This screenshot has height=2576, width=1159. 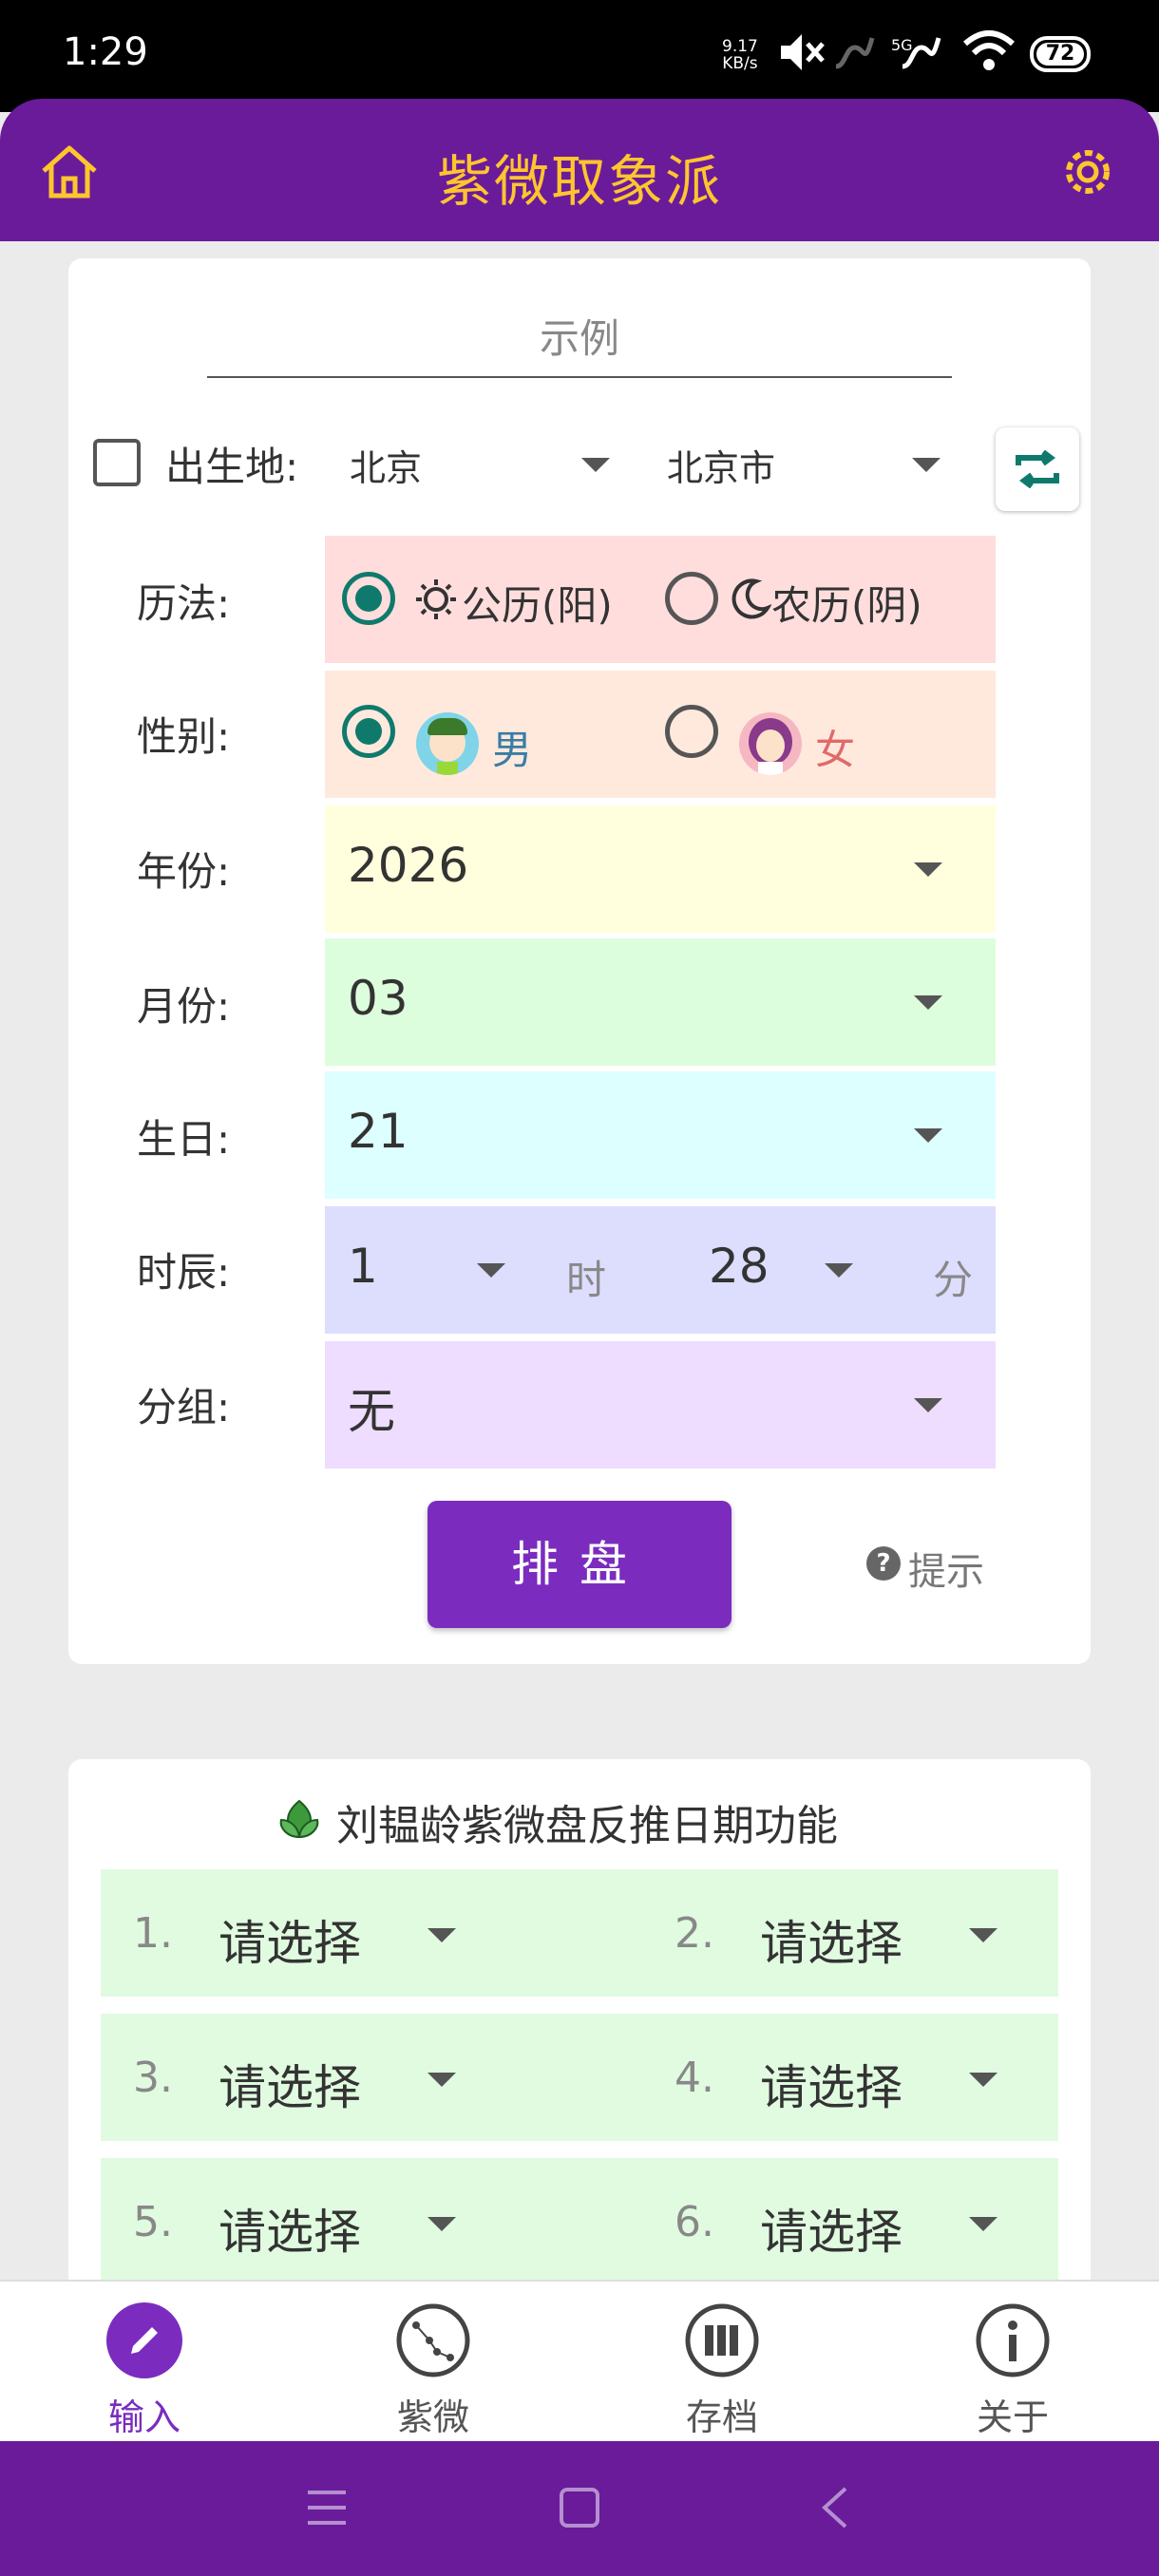 I want to click on reverse-select-2: 请选择, so click(x=893, y=1933).